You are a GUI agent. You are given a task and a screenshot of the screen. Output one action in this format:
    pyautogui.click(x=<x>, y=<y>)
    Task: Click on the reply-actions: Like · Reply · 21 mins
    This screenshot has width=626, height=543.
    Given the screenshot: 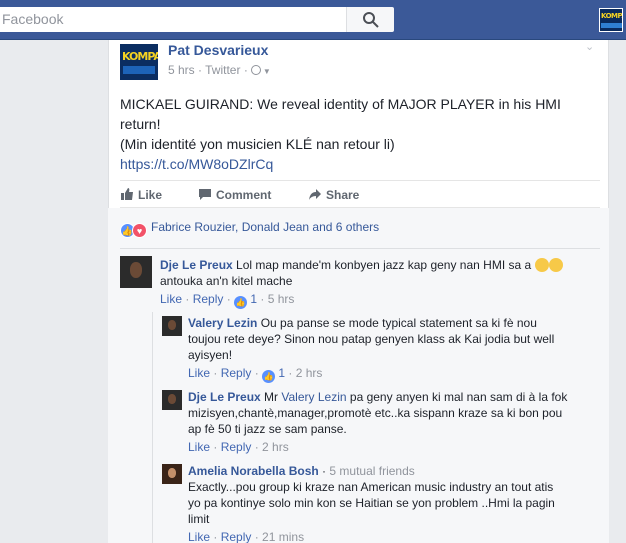 What is the action you would take?
    pyautogui.click(x=246, y=536)
    